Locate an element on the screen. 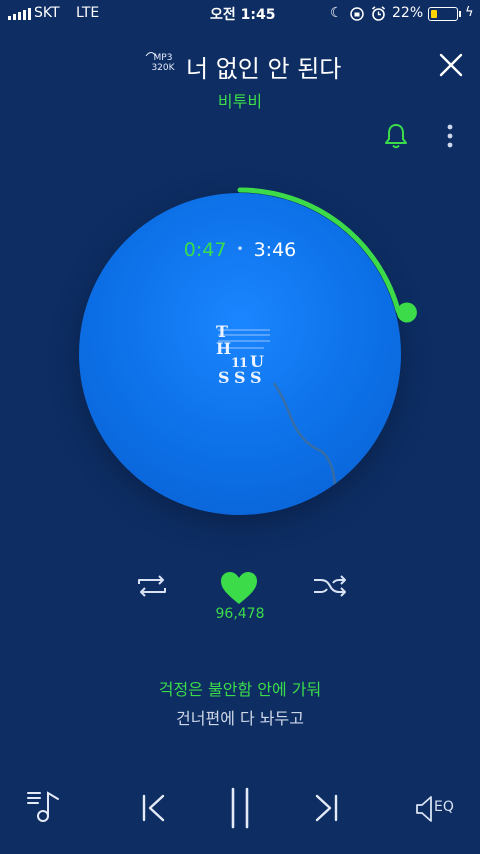 Image resolution: width=480 pixels, height=854 pixels. lyric-current-line: 걱정은 불안함 안에 가둬 is located at coordinates (240, 688).